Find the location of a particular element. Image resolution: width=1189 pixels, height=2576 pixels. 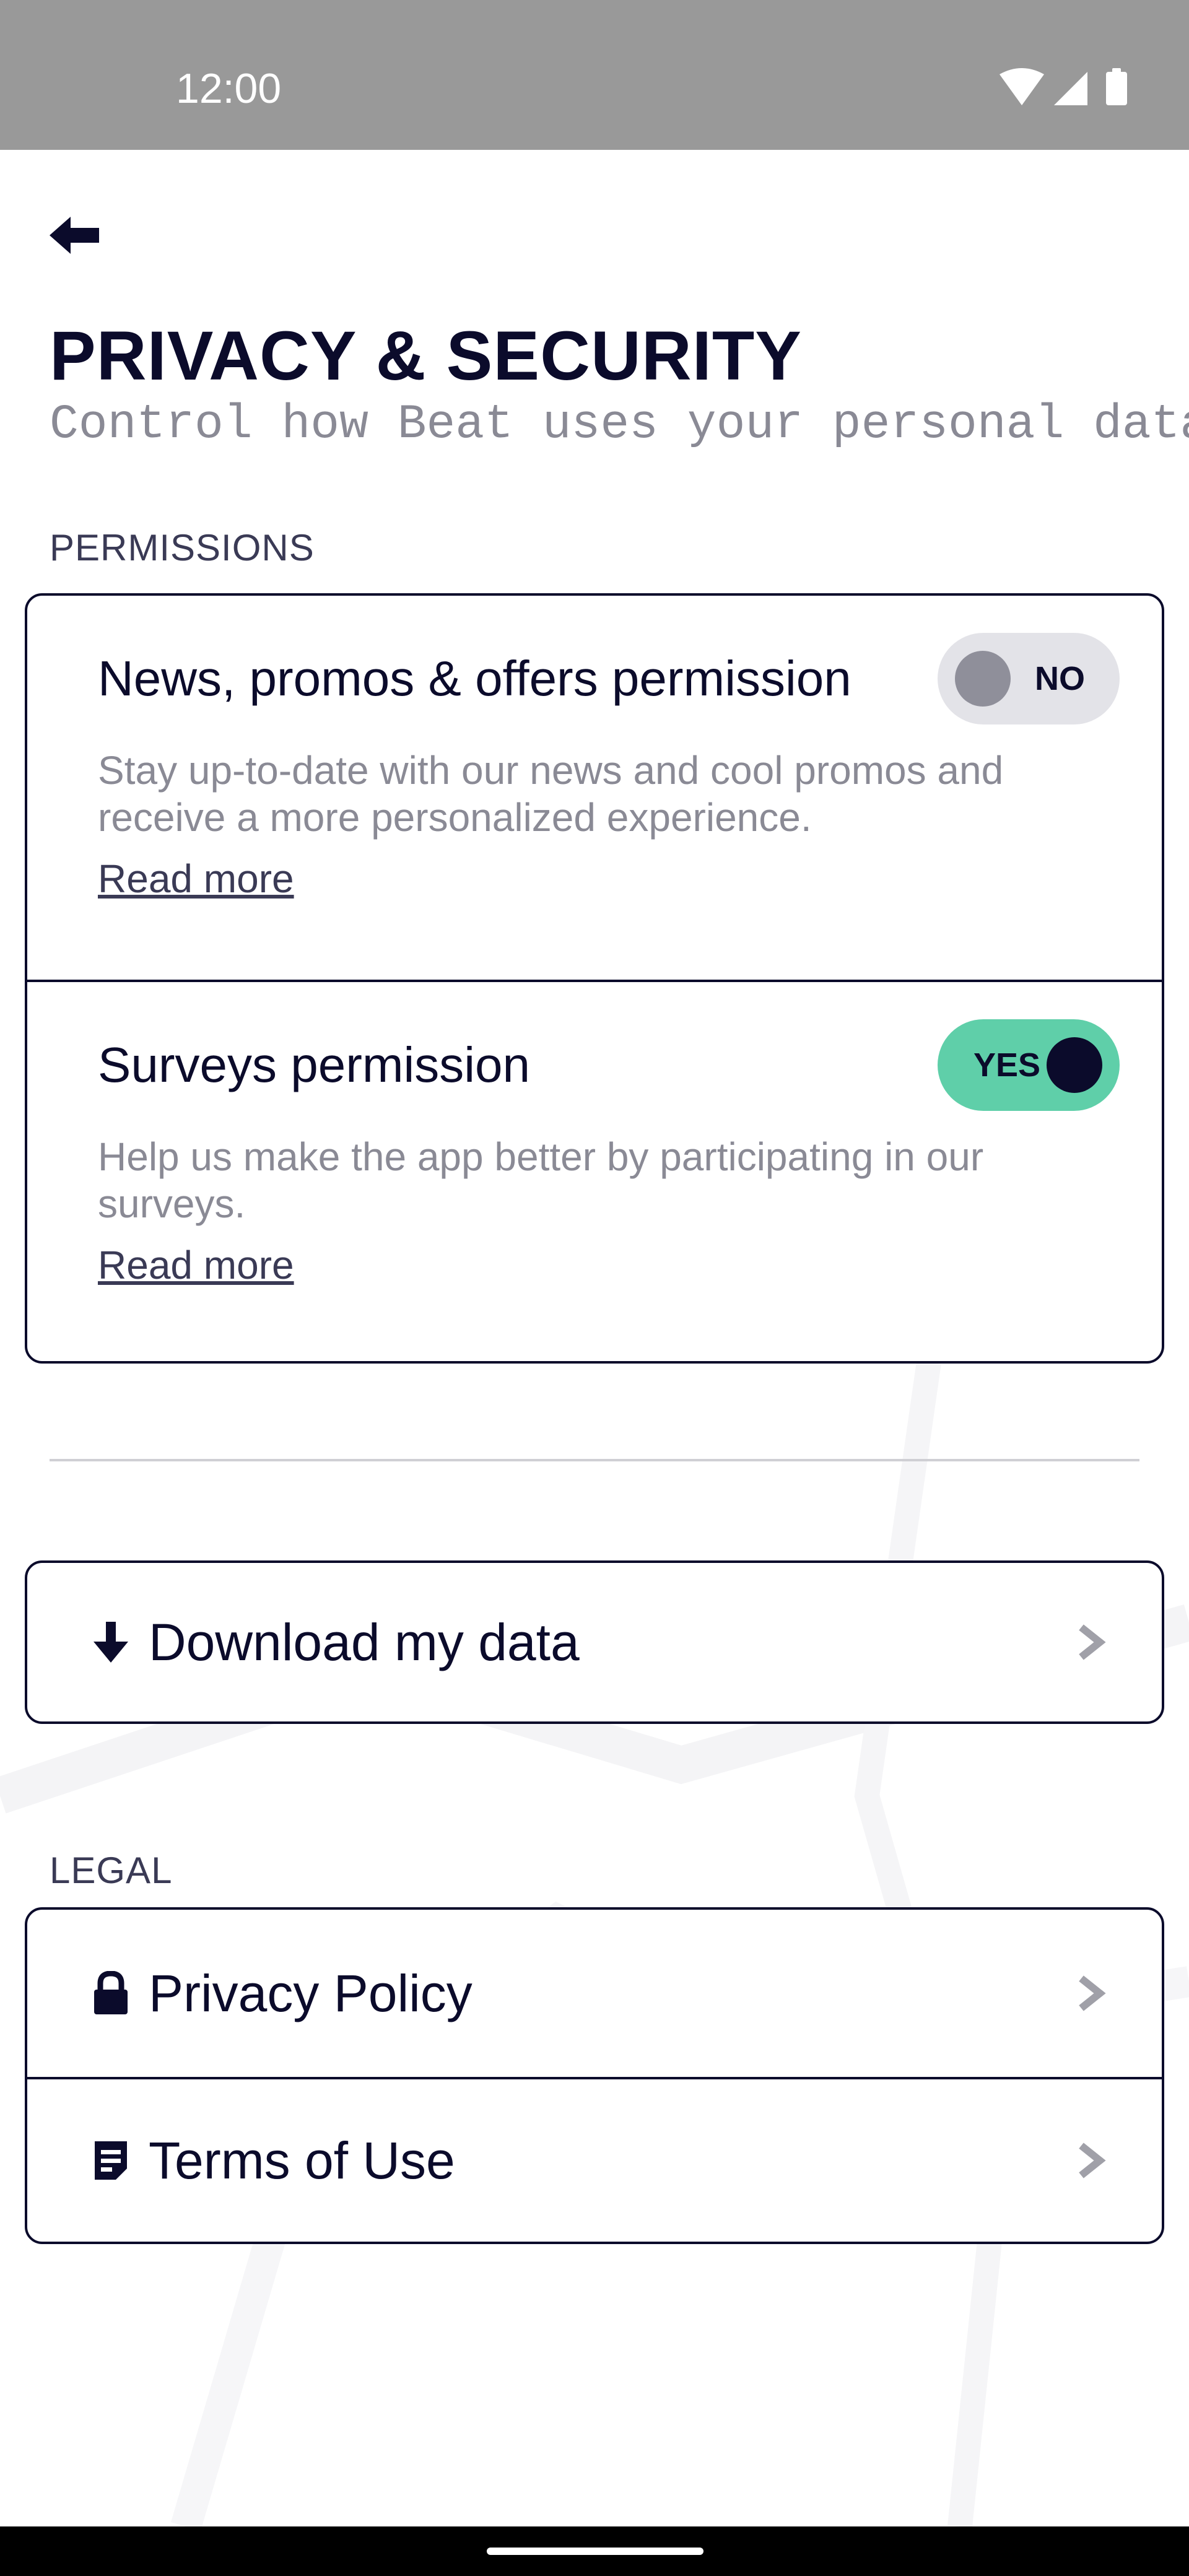

download-data-label: Download my data is located at coordinates (364, 1641).